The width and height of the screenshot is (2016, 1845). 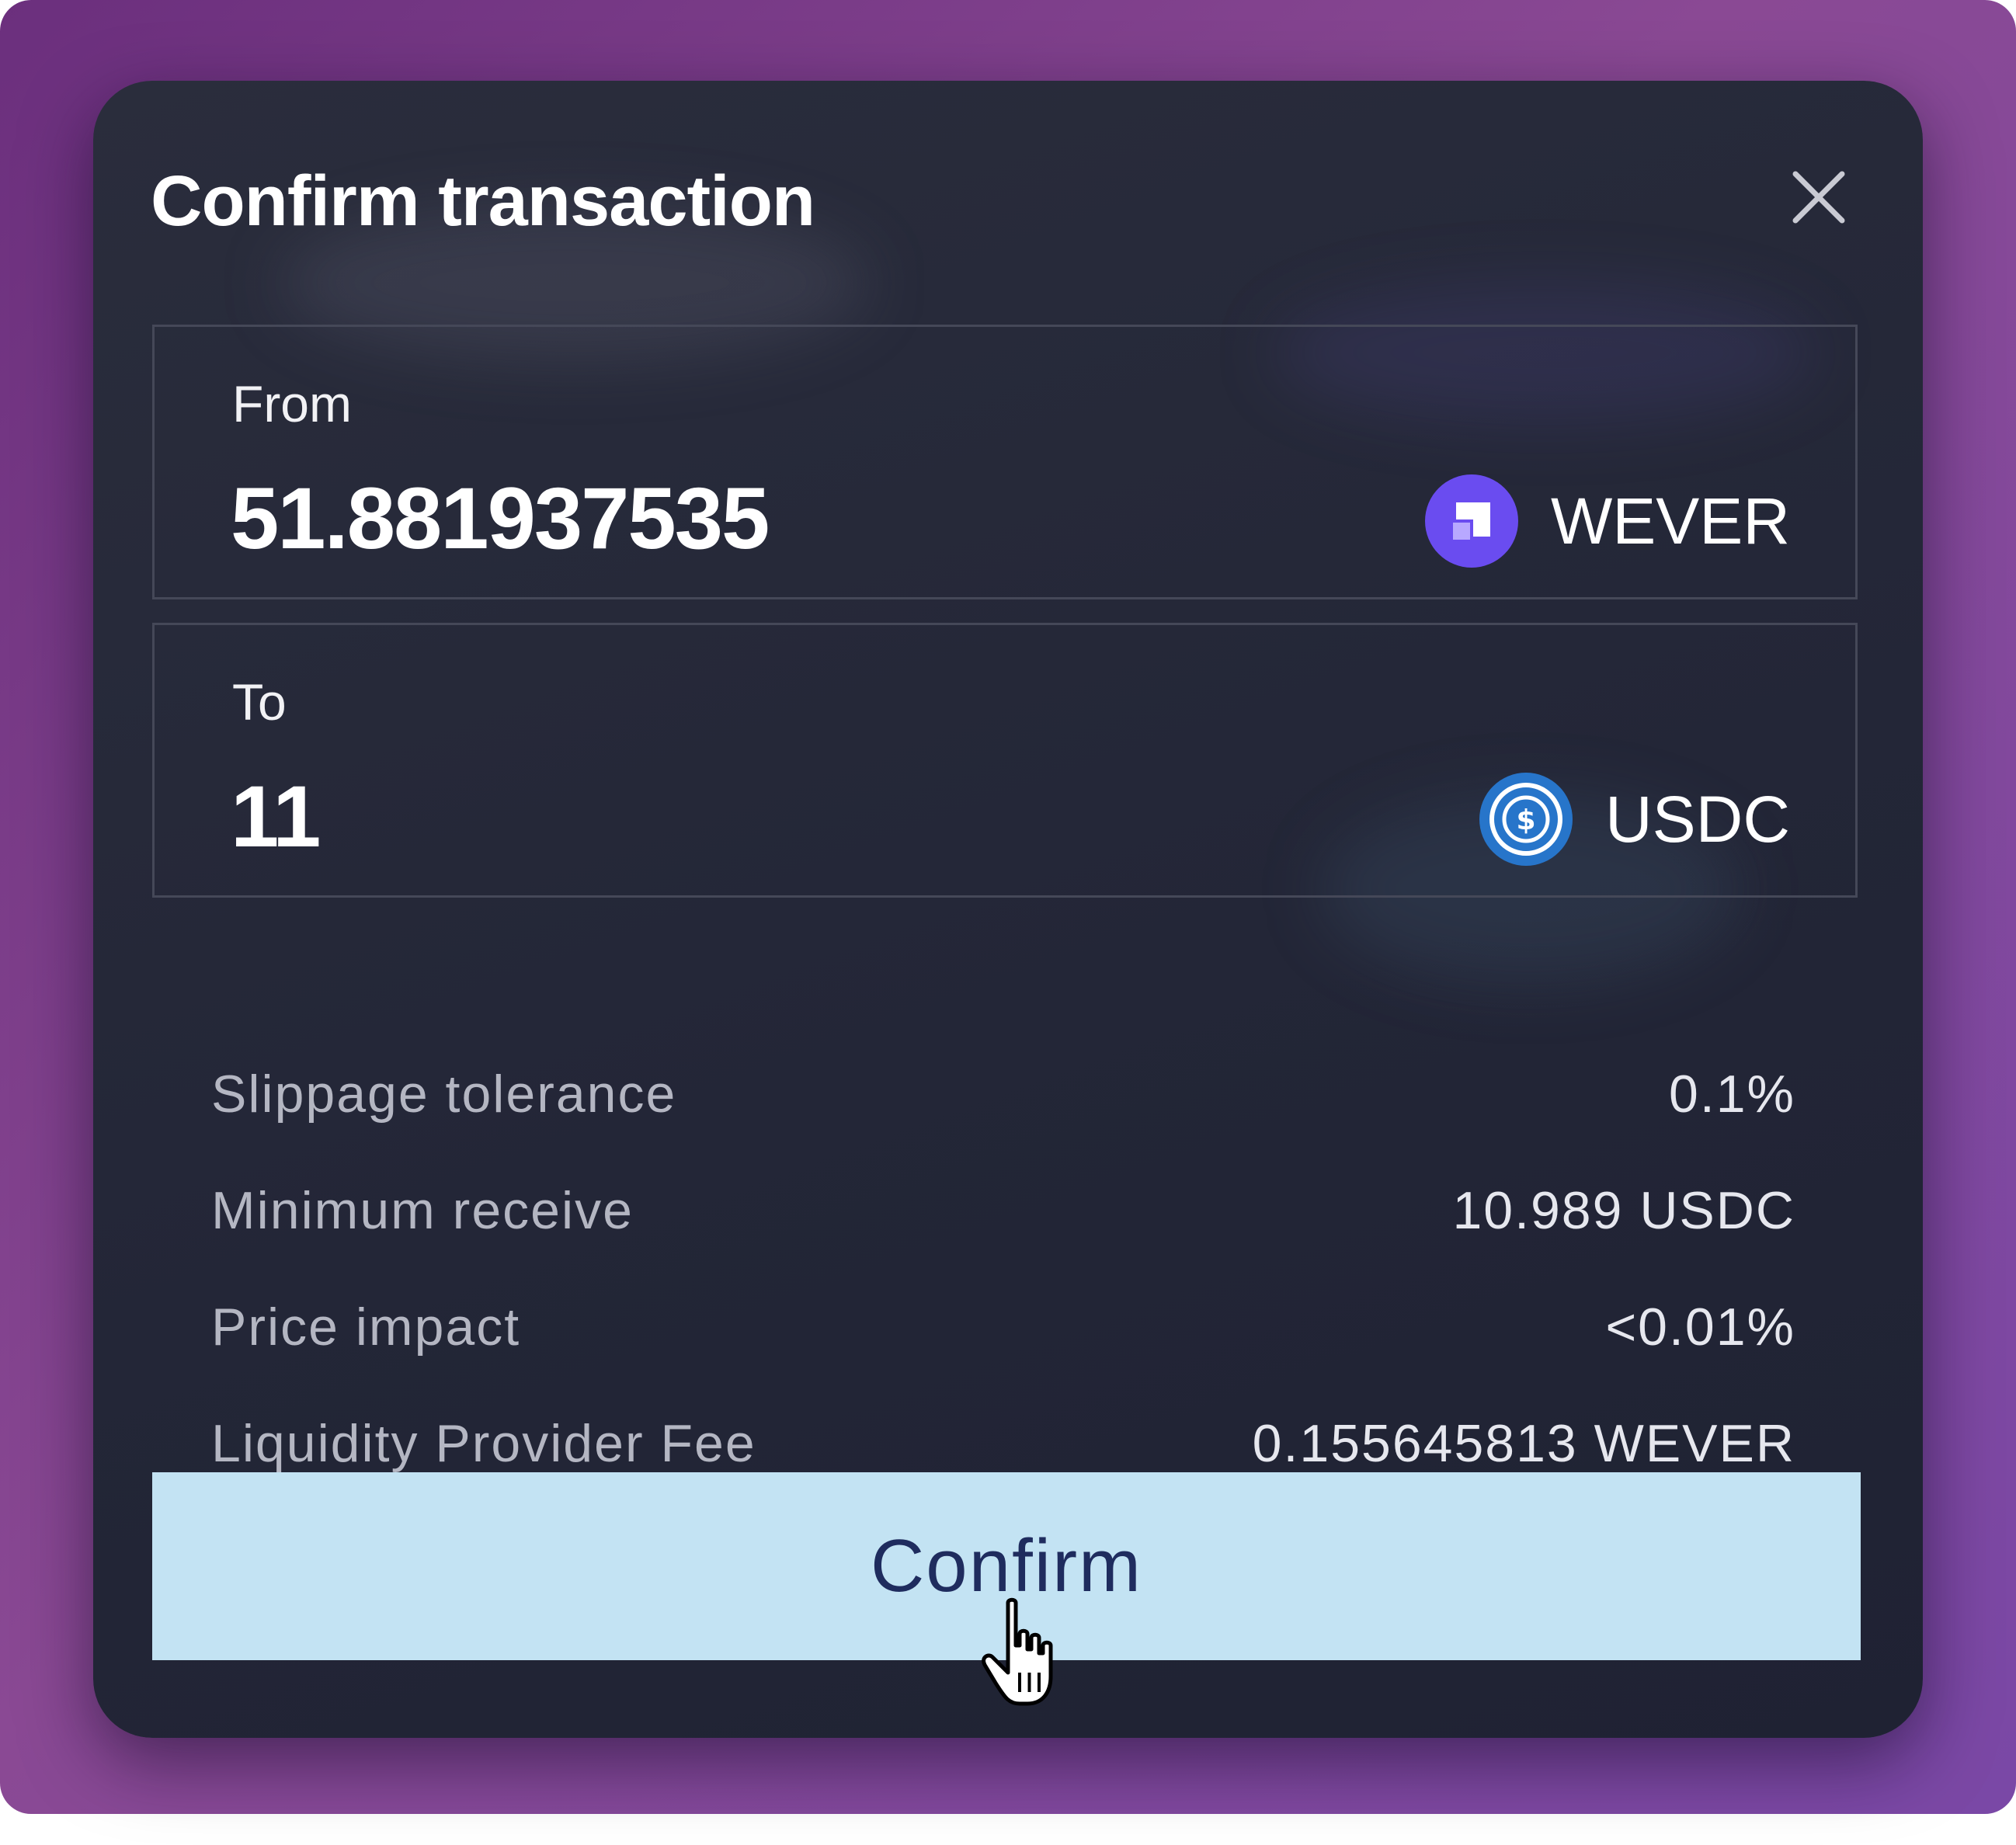 What do you see at coordinates (276, 816) in the screenshot?
I see `to-amount: 11` at bounding box center [276, 816].